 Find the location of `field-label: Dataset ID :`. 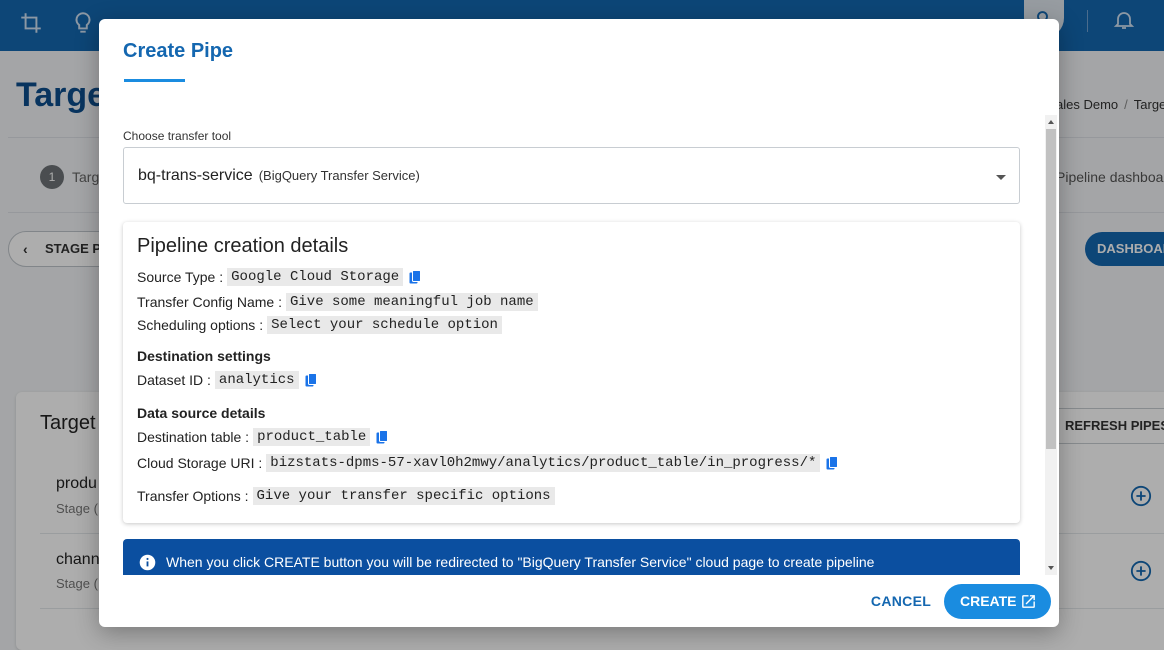

field-label: Dataset ID : is located at coordinates (174, 380).